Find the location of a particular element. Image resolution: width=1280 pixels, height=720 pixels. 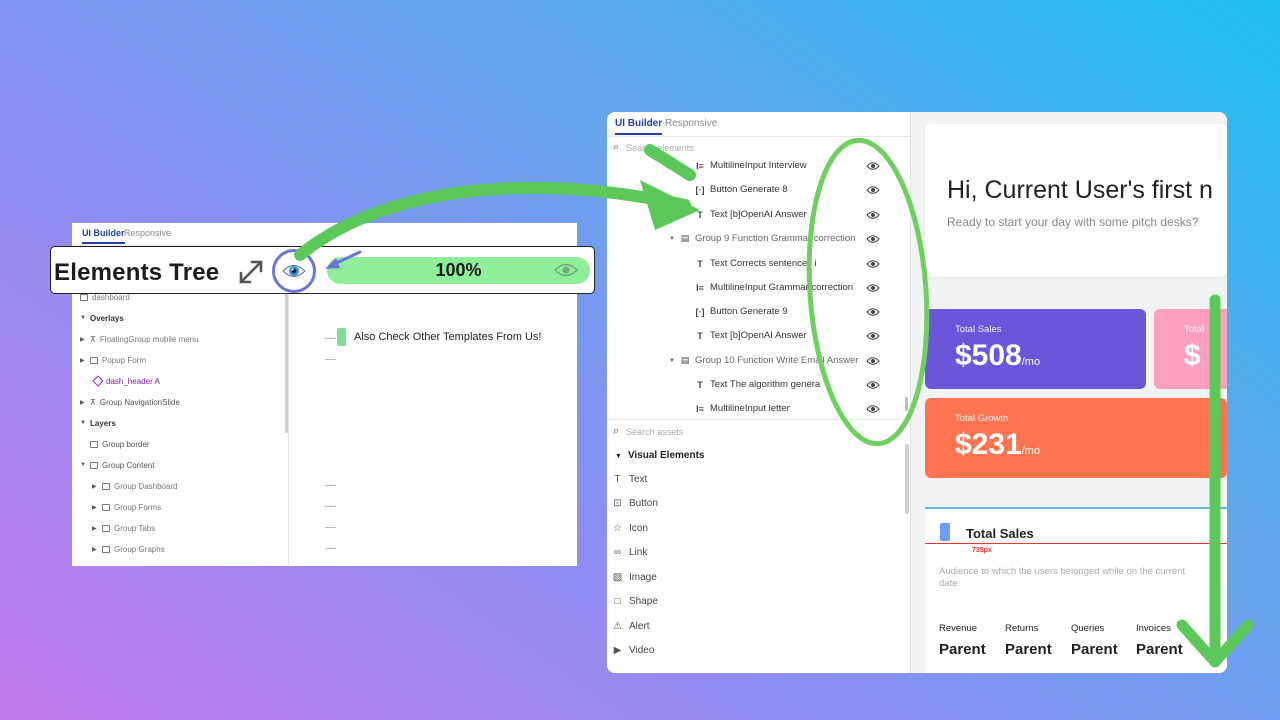

section-marker is located at coordinates (945, 532).